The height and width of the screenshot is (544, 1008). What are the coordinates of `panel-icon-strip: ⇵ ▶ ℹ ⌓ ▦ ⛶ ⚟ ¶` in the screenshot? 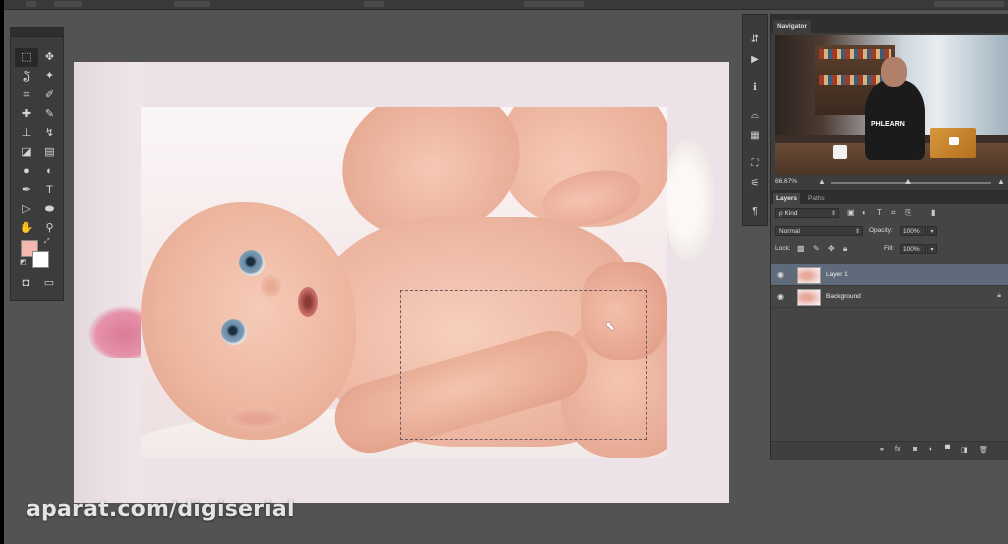 It's located at (755, 120).